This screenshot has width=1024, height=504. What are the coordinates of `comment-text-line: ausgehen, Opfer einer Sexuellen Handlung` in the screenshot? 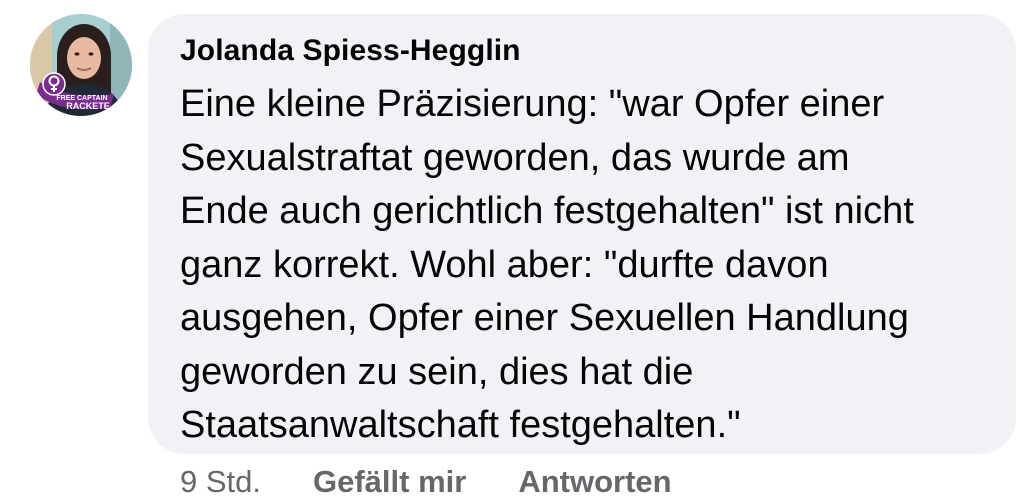 It's located at (544, 318).